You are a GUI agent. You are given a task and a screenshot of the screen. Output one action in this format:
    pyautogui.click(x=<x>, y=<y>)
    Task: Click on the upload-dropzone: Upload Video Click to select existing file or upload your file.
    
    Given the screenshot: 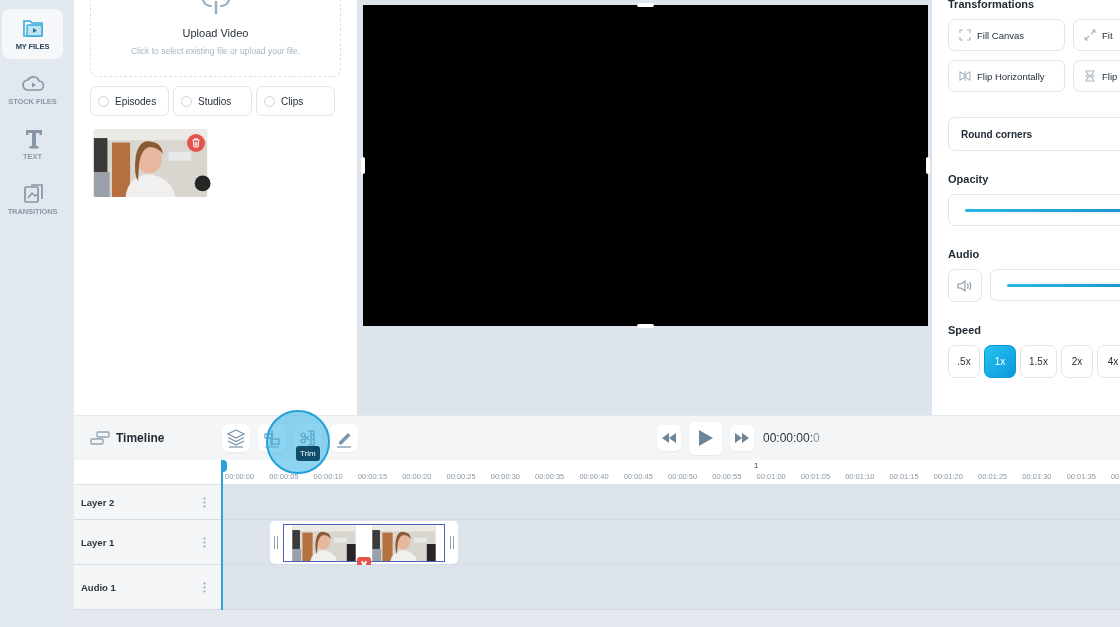 What is the action you would take?
    pyautogui.click(x=215, y=38)
    